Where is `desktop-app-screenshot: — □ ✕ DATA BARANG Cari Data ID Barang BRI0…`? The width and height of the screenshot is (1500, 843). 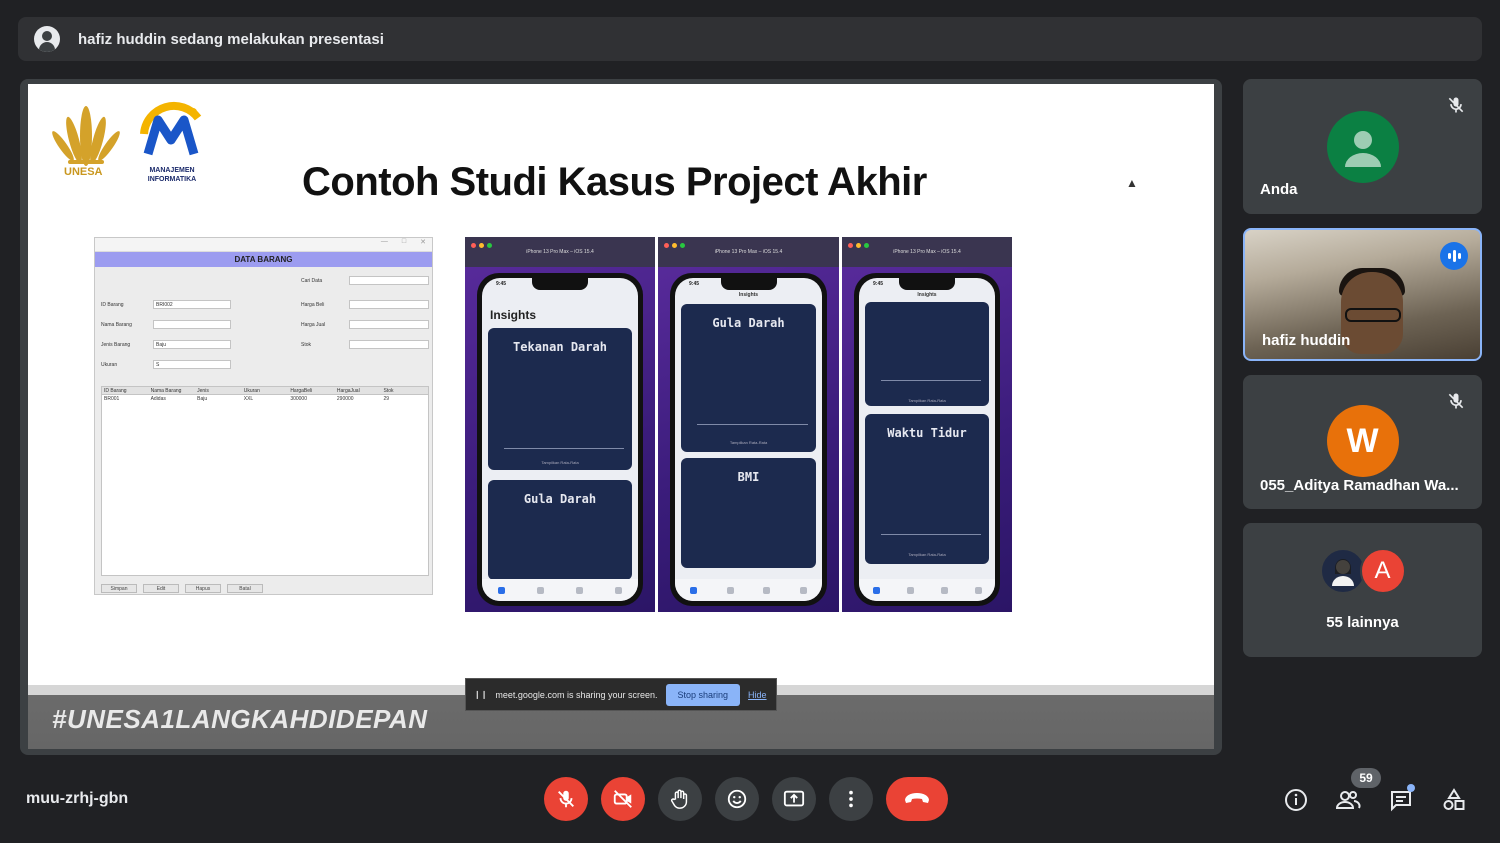
desktop-app-screenshot: — □ ✕ DATA BARANG Cari Data ID Barang BRI0… is located at coordinates (263, 416).